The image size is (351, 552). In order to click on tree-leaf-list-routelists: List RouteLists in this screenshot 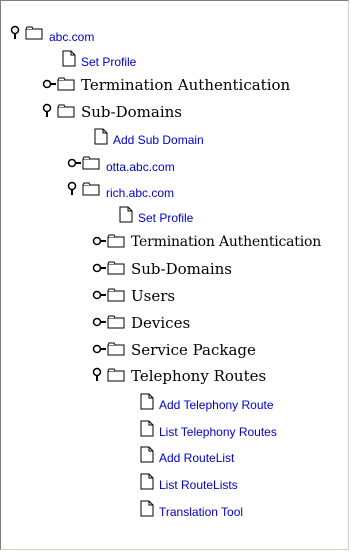, I will do `click(189, 481)`.